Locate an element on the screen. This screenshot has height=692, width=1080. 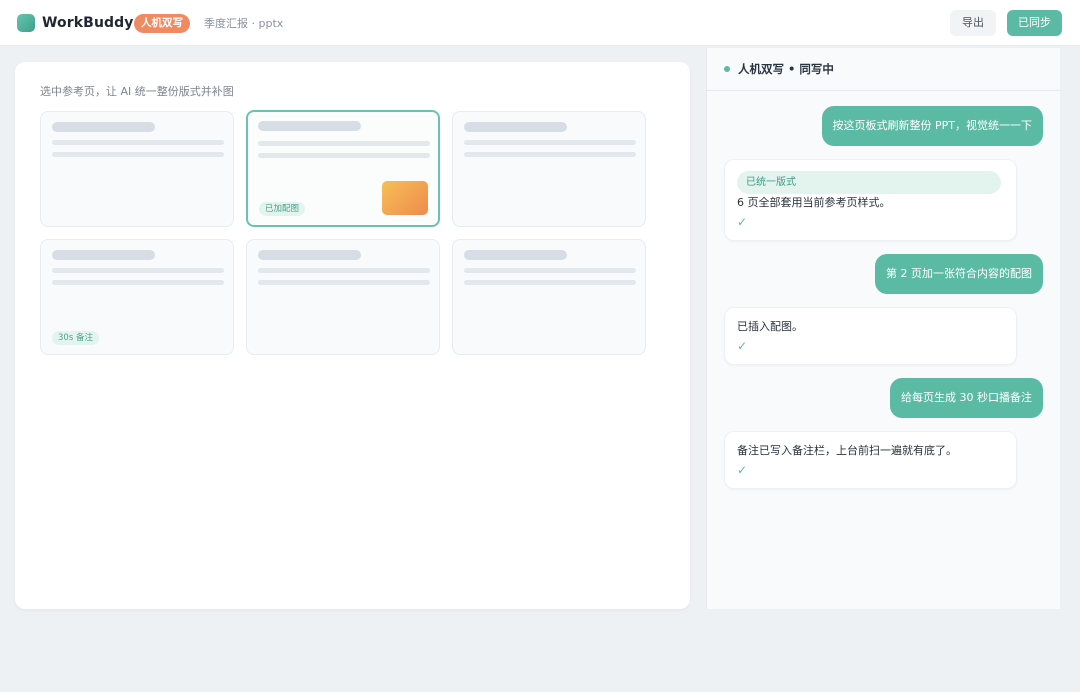
sync-status-button: 已同步 is located at coordinates (1034, 23).